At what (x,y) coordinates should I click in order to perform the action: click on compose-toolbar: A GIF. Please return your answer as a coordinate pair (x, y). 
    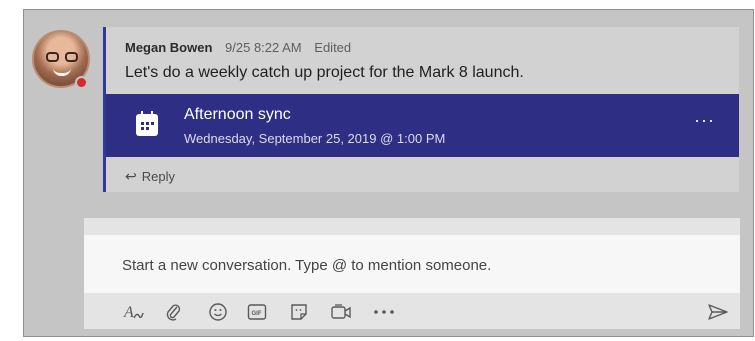
    Looking at the image, I should click on (412, 312).